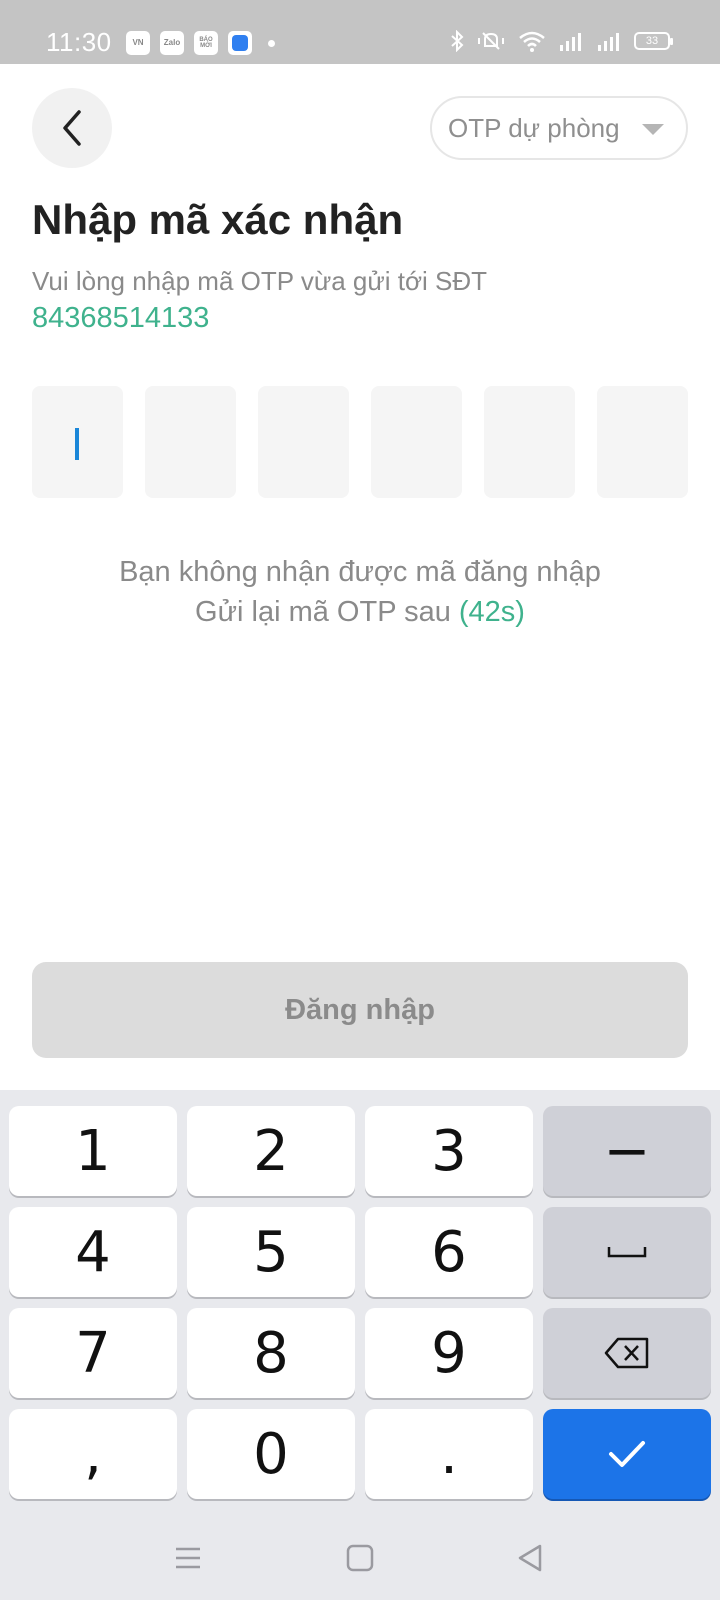 The height and width of the screenshot is (1600, 720). I want to click on system-nav-bar, so click(360, 1557).